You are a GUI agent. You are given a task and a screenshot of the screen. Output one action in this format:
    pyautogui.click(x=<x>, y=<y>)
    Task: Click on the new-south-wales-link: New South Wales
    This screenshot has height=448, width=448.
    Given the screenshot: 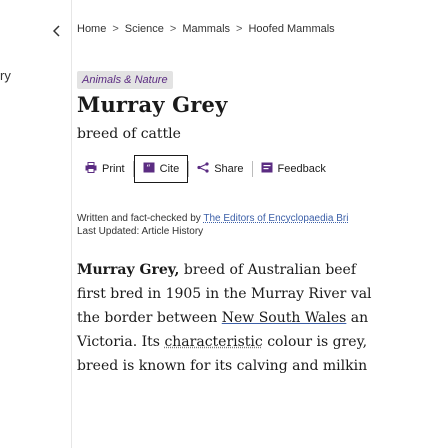 What is the action you would take?
    pyautogui.click(x=284, y=318)
    